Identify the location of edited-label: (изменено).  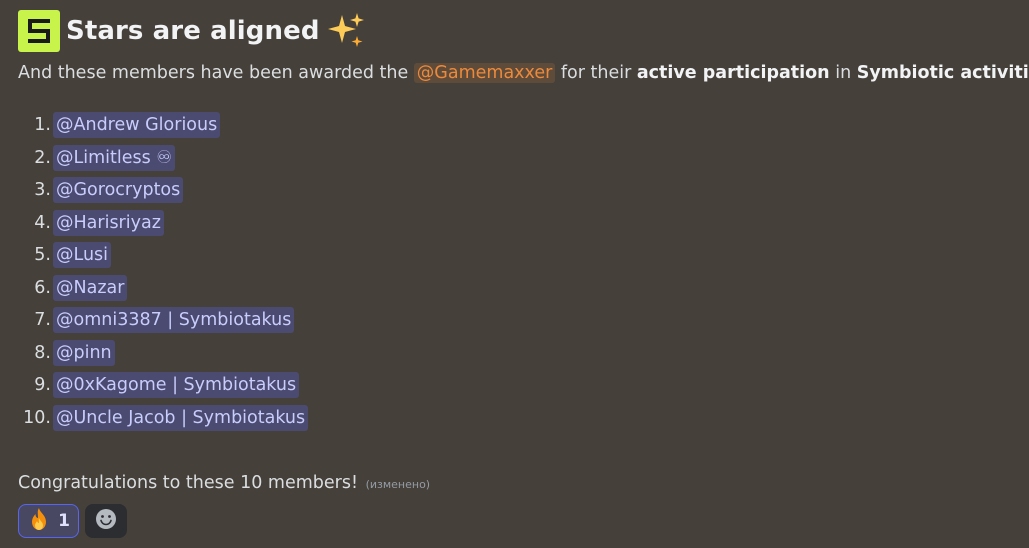
(398, 484).